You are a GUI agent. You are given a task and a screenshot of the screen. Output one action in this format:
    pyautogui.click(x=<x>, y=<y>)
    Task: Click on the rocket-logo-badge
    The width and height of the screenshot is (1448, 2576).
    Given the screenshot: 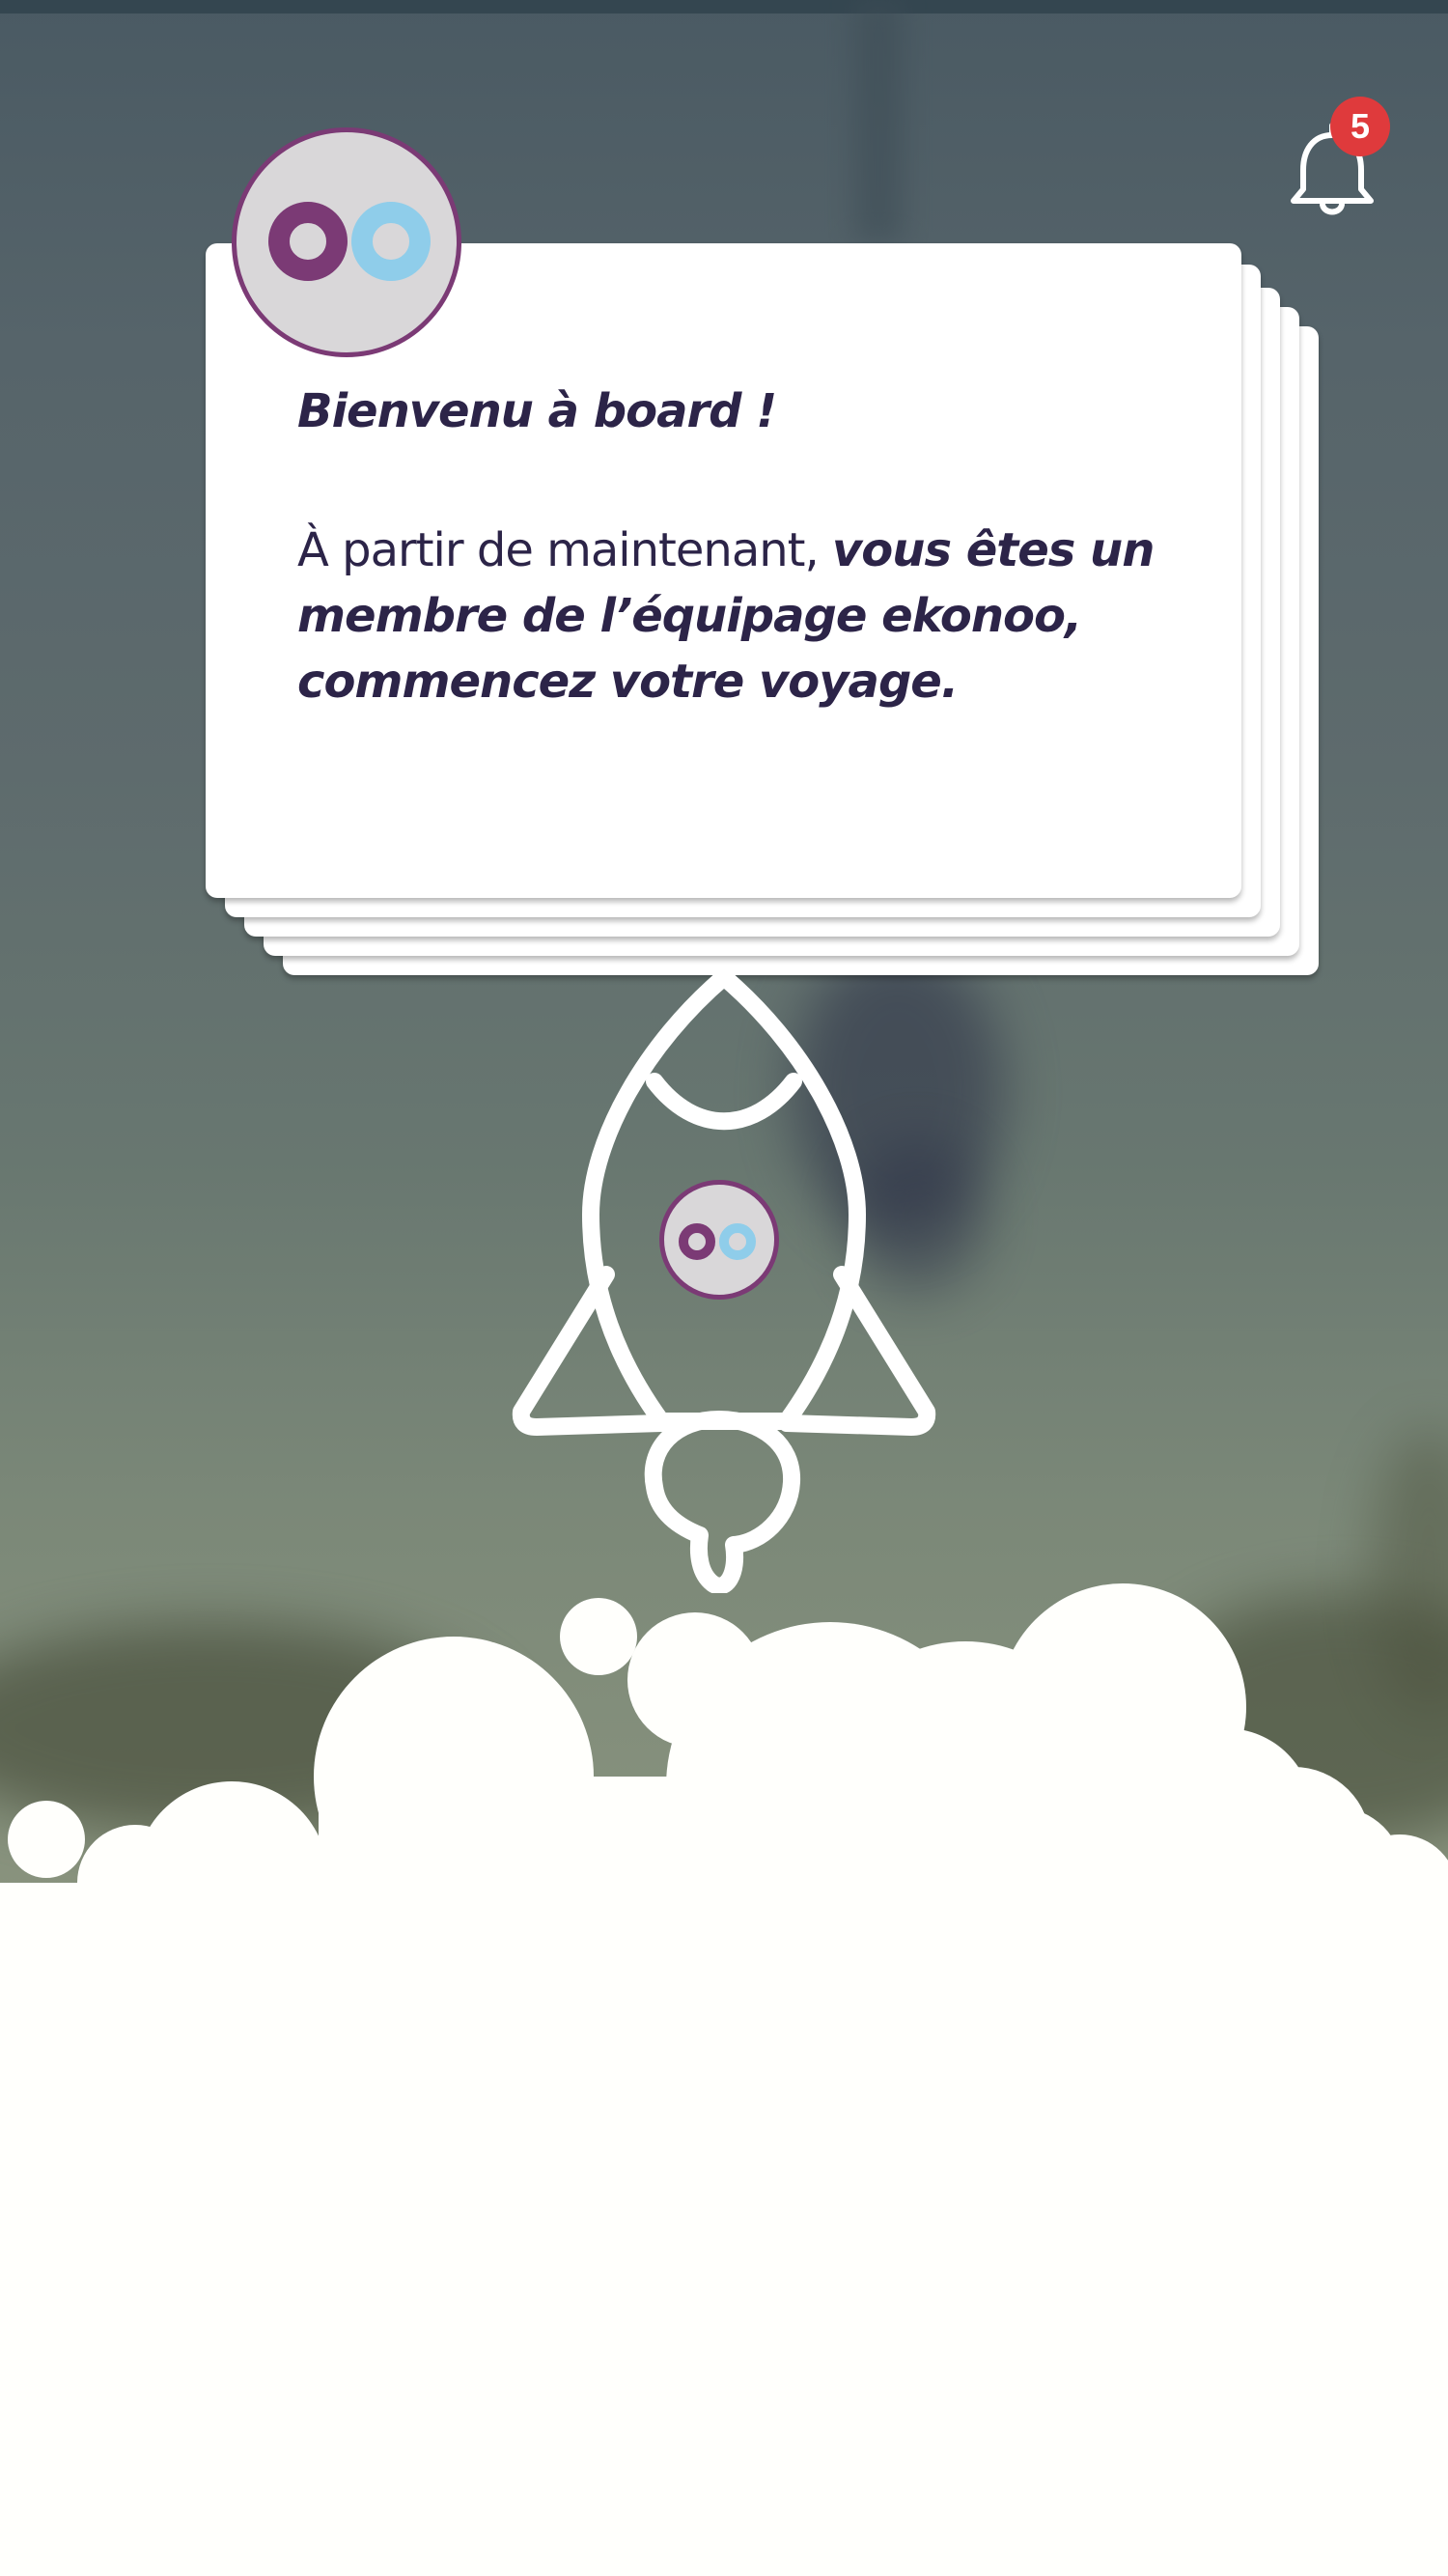 What is the action you would take?
    pyautogui.click(x=719, y=1240)
    